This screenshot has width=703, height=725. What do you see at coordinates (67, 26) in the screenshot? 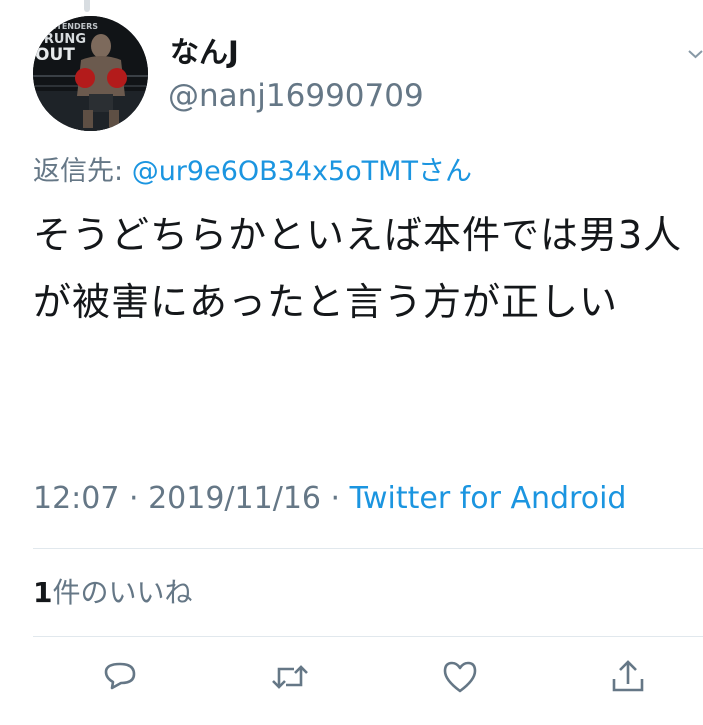
I see `avatar-text-top: CONTENDERS` at bounding box center [67, 26].